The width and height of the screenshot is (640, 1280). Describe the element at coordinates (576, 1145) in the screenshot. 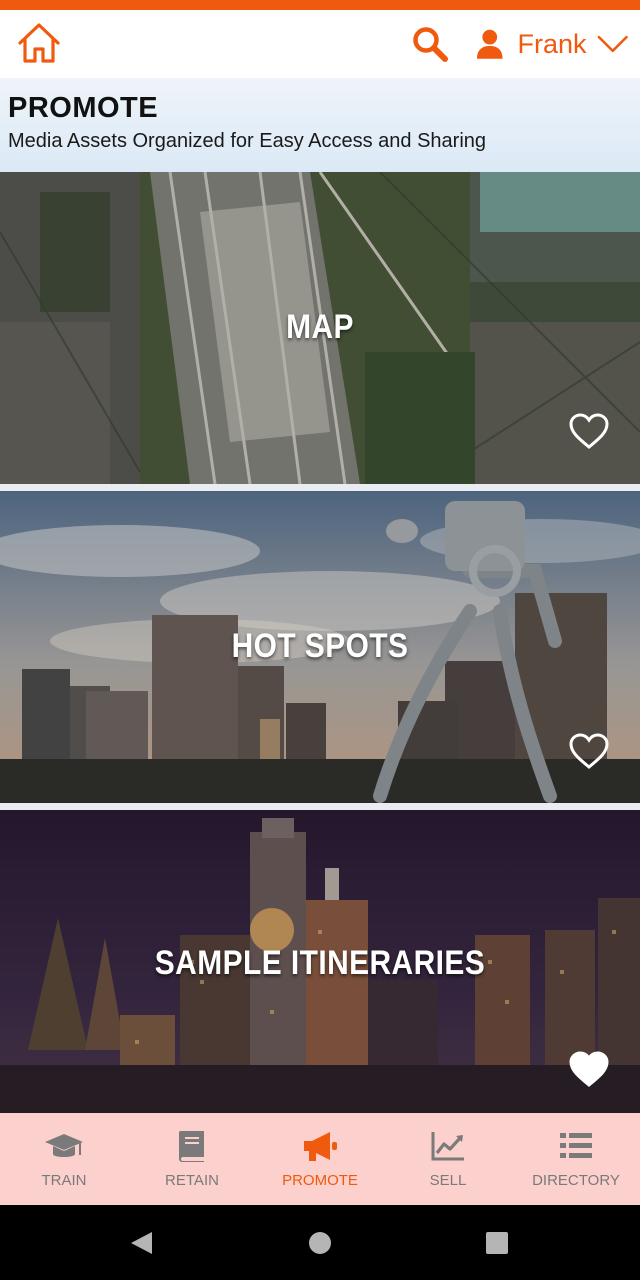

I see `list-icon` at that location.